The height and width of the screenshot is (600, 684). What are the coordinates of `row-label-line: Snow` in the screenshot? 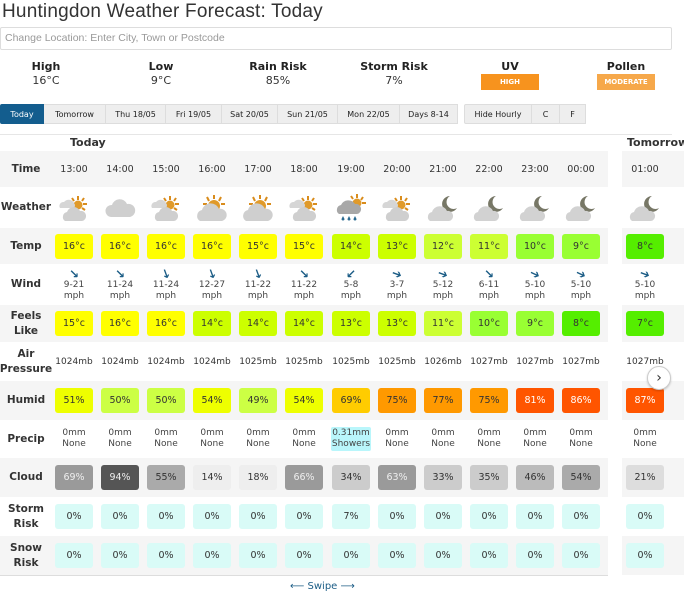 It's located at (26, 548).